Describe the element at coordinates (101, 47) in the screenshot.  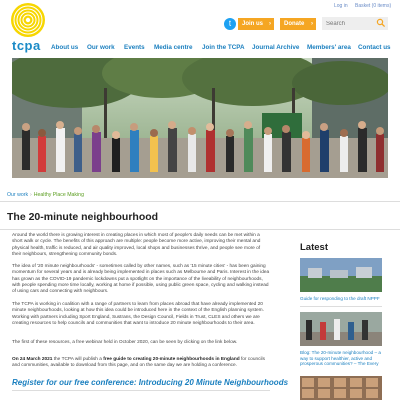
I see `nav-our-work: Our work` at that location.